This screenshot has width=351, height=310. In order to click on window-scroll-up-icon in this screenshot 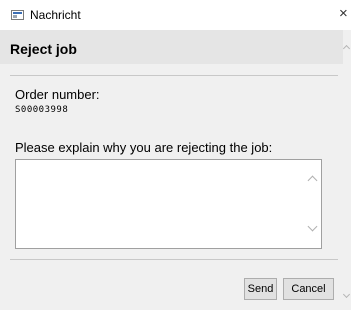, I will do `click(346, 48)`.